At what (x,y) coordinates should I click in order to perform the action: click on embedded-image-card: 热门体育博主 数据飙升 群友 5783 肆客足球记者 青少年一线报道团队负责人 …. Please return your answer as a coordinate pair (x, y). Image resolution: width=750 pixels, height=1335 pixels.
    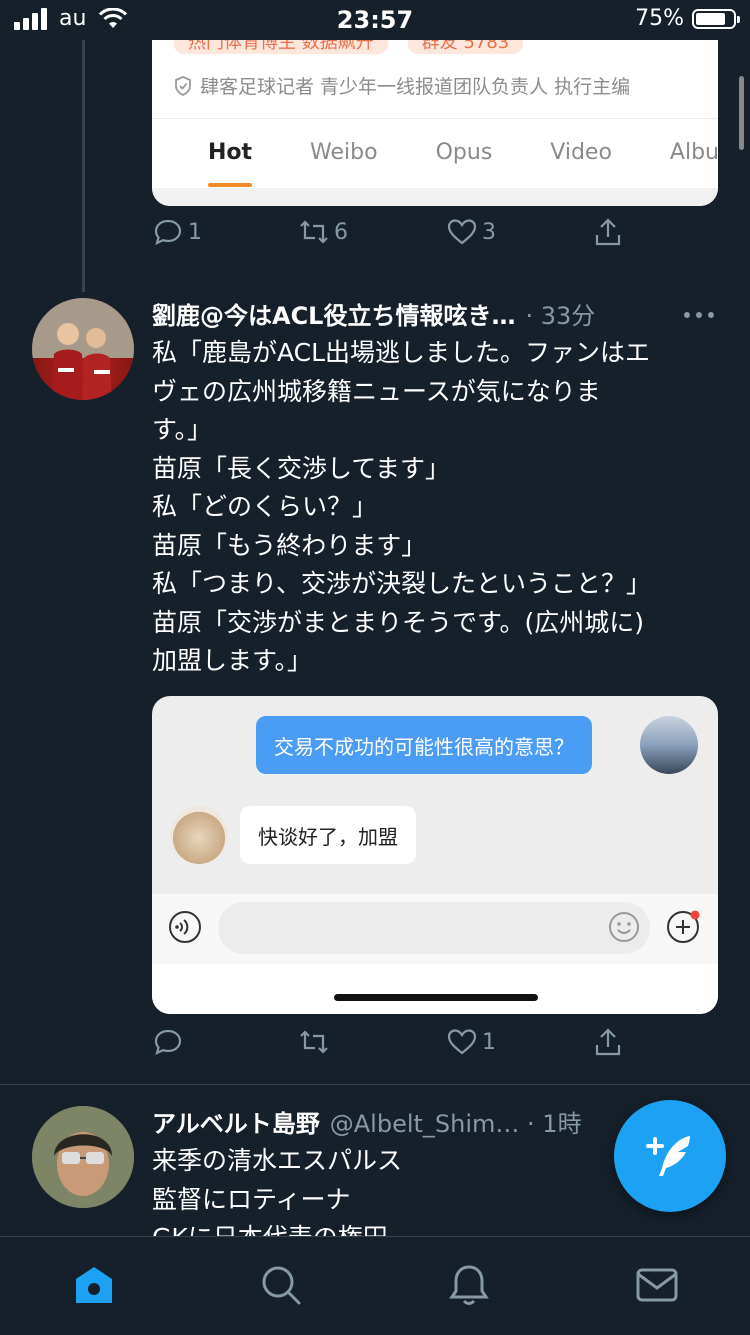
    Looking at the image, I should click on (435, 123).